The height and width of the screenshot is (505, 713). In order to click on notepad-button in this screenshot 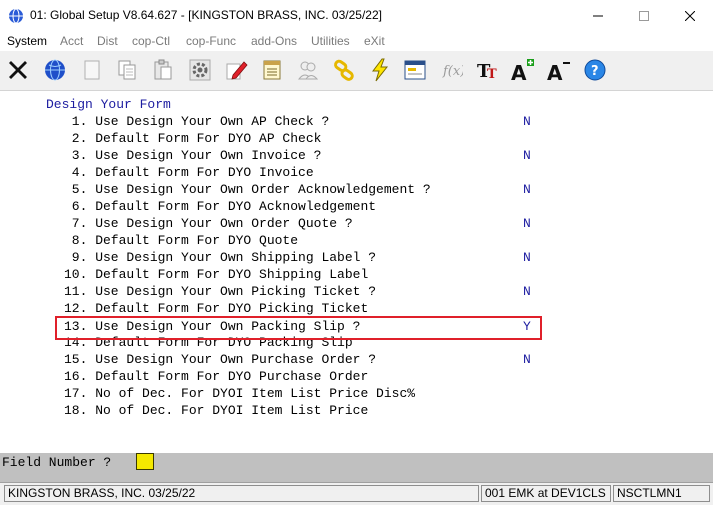, I will do `click(272, 70)`.